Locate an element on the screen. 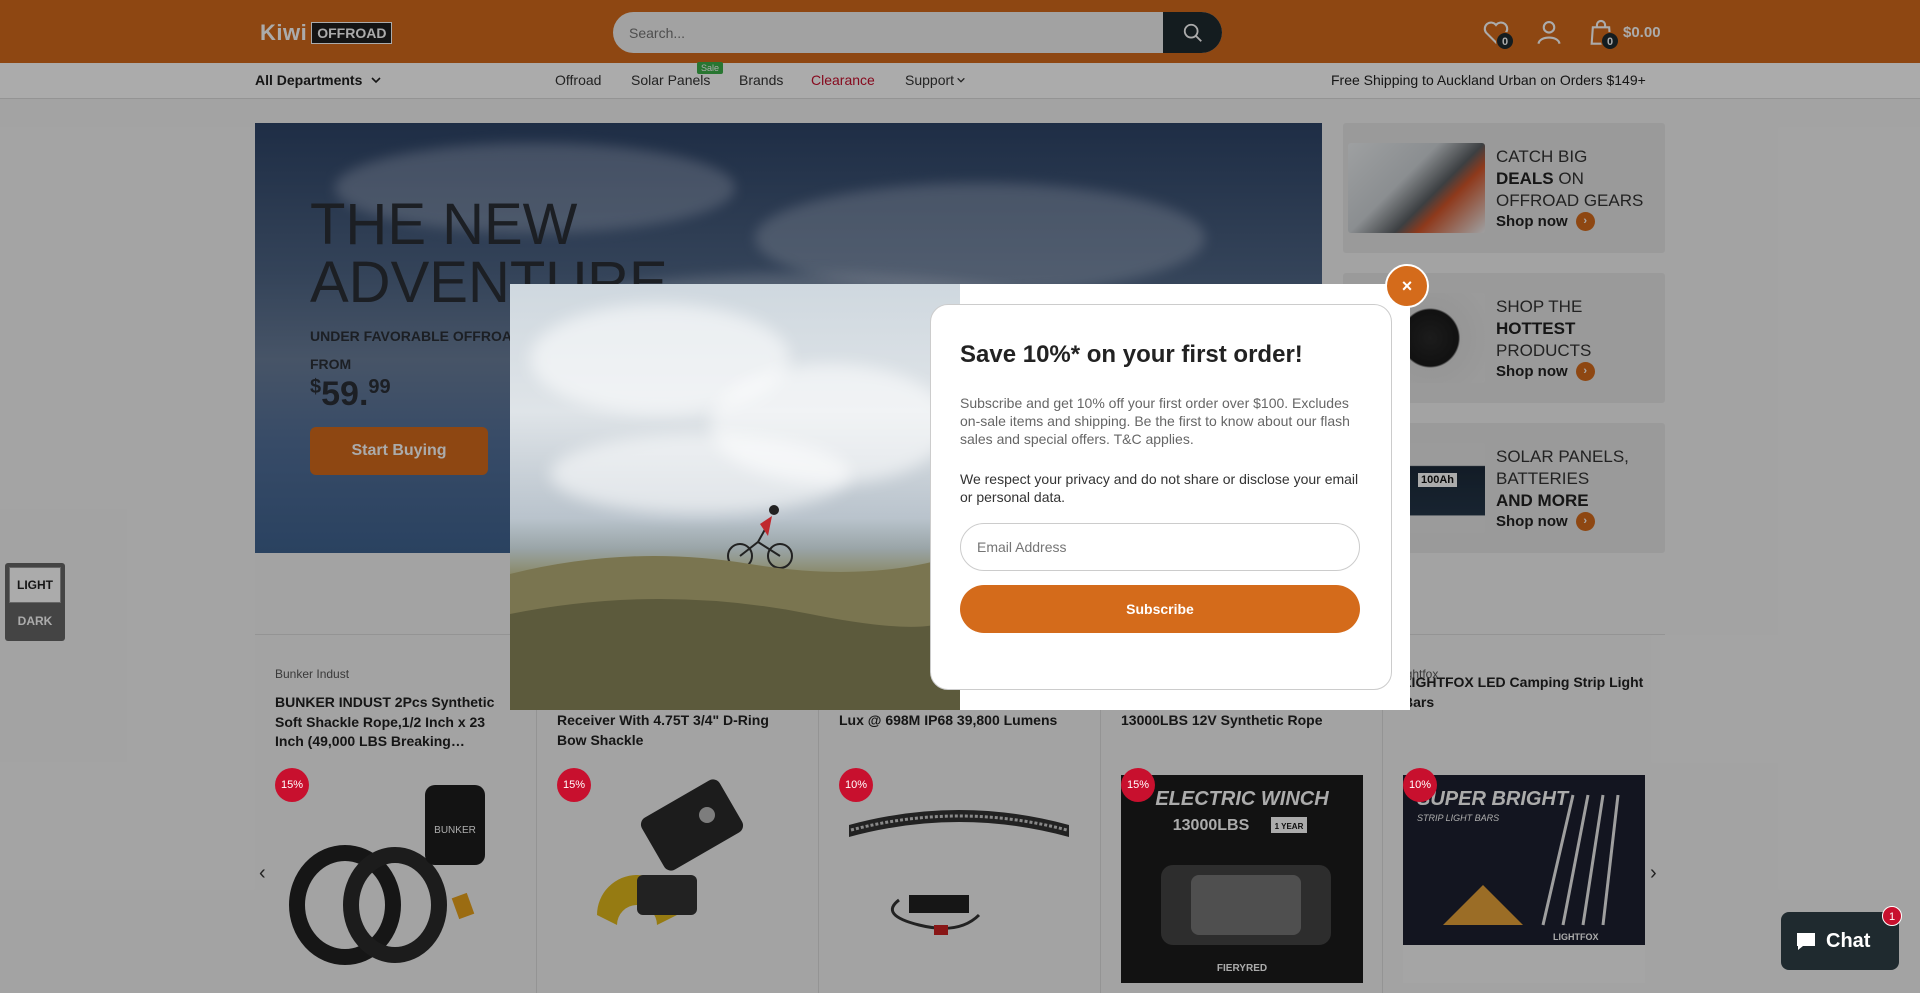 The width and height of the screenshot is (1920, 993). subscribe-button: Subscribe is located at coordinates (1160, 609).